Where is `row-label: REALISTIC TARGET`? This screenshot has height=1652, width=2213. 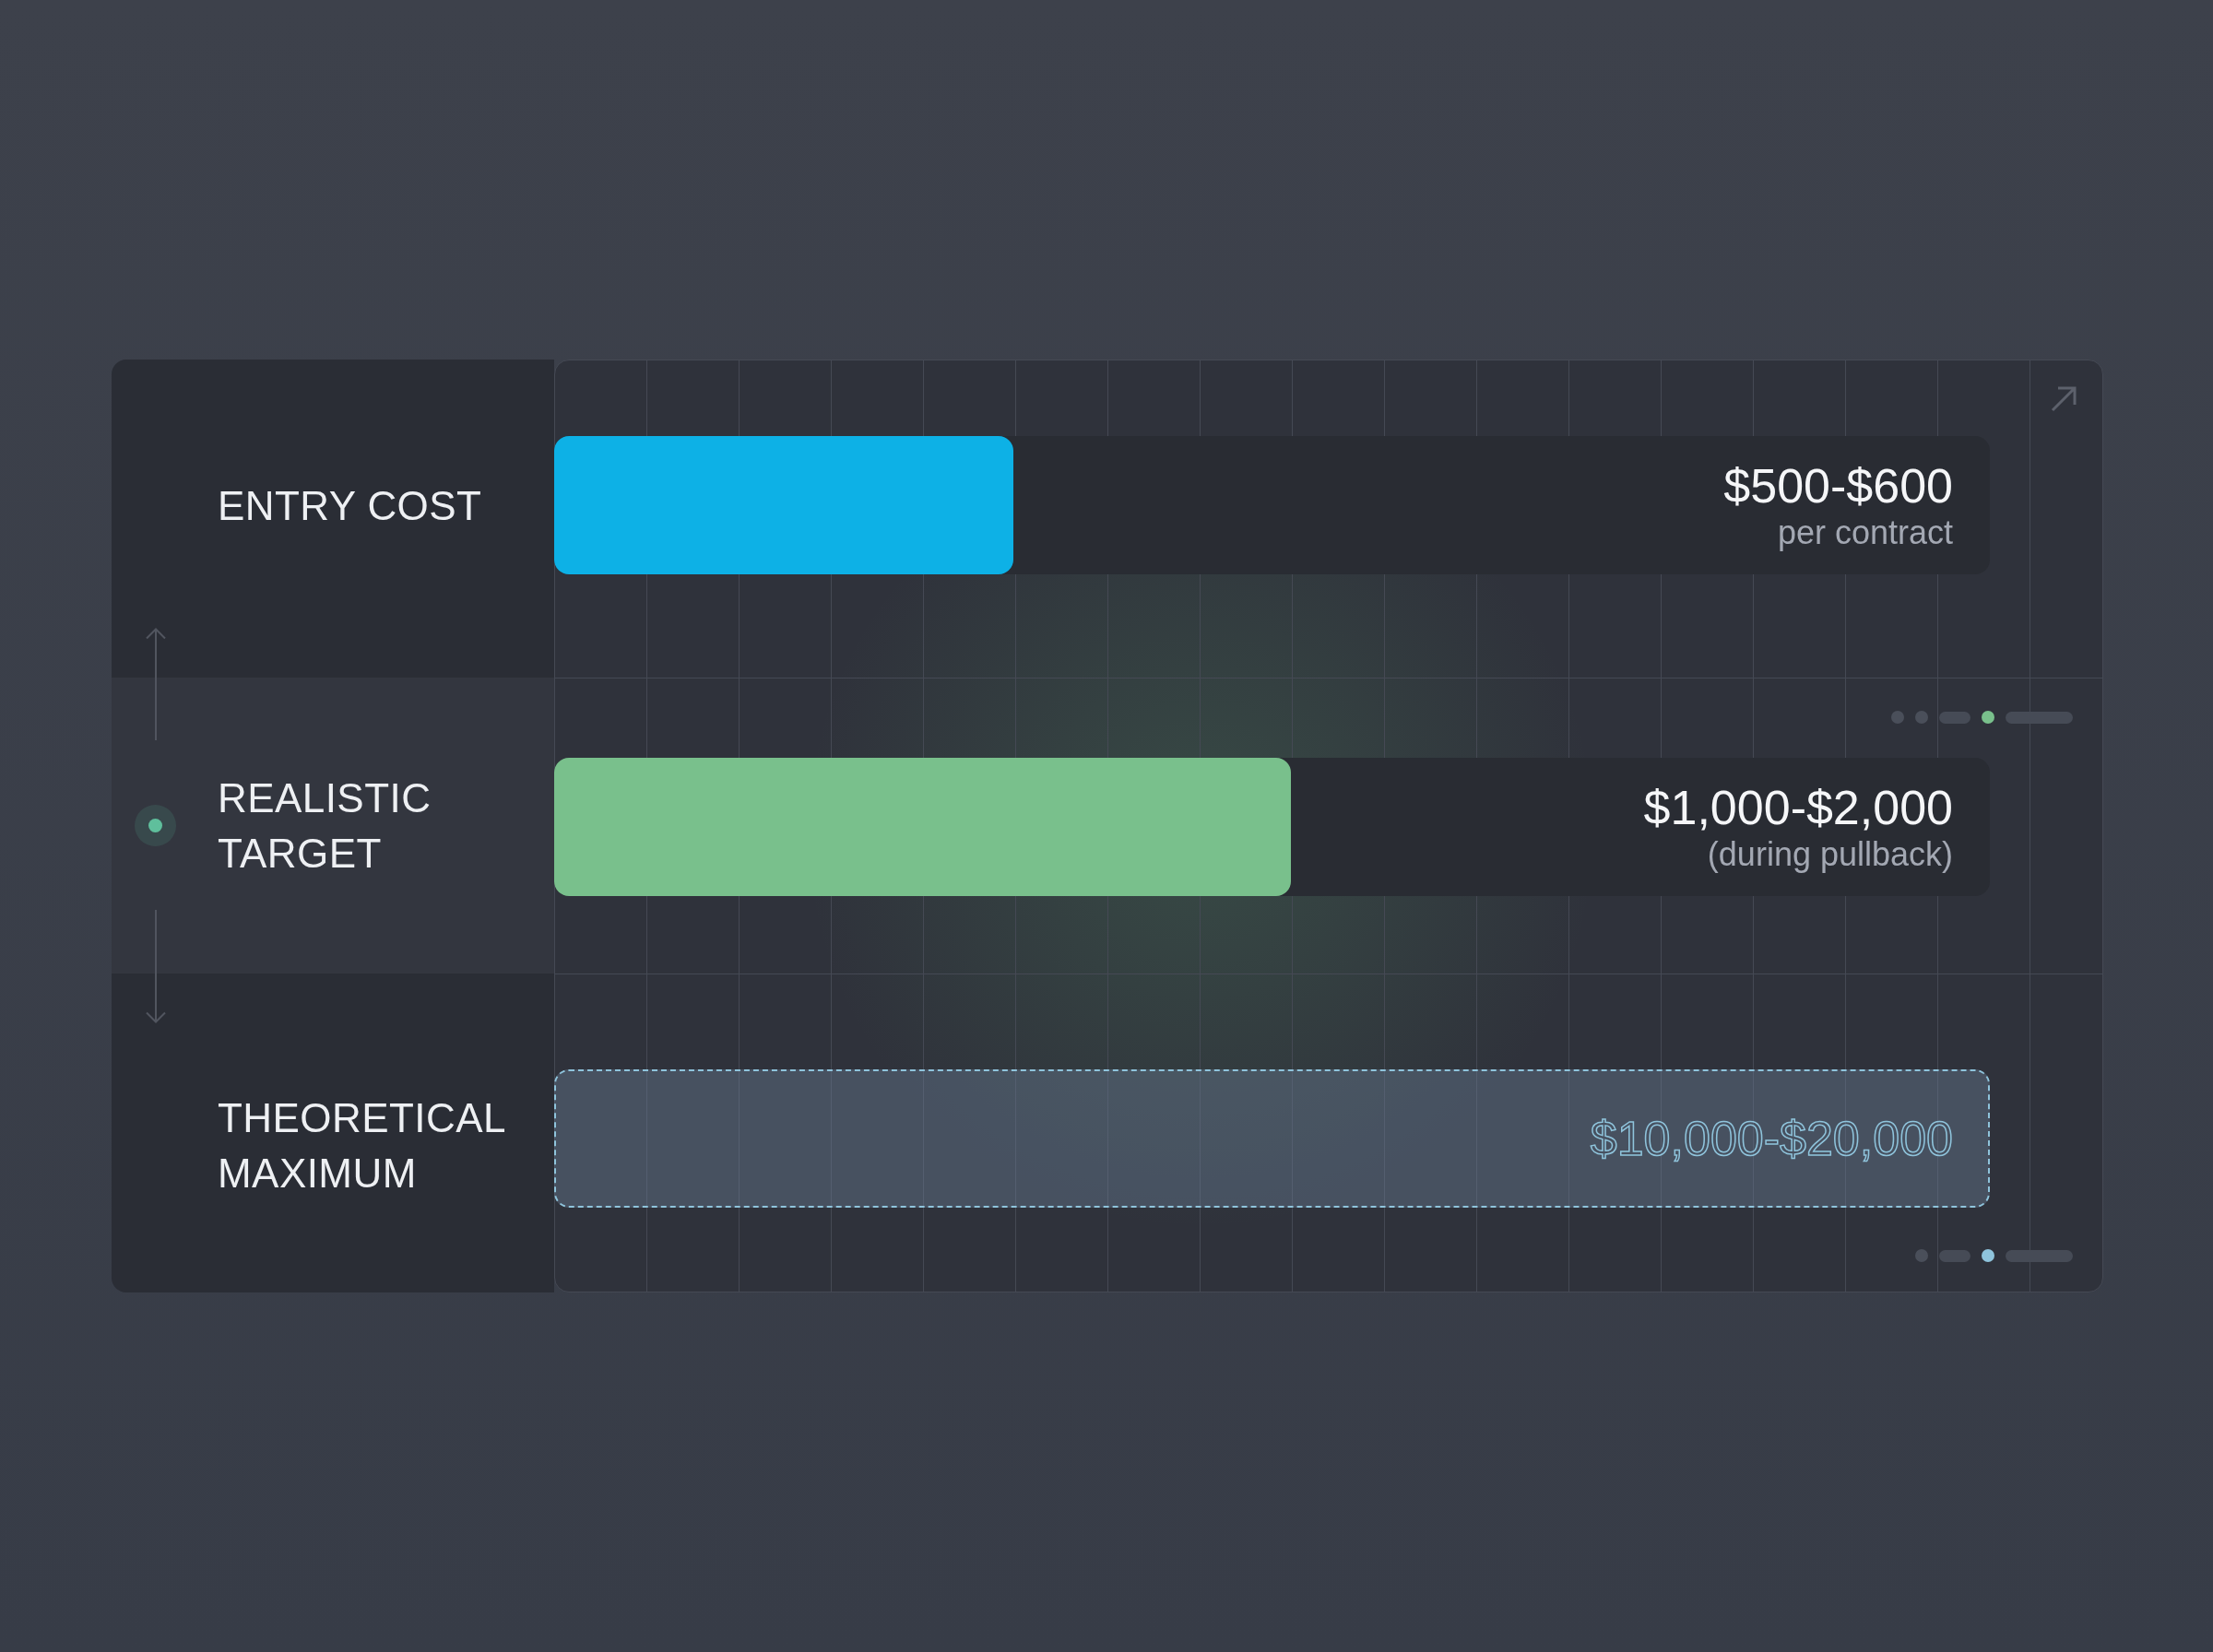 row-label: REALISTIC TARGET is located at coordinates (325, 825).